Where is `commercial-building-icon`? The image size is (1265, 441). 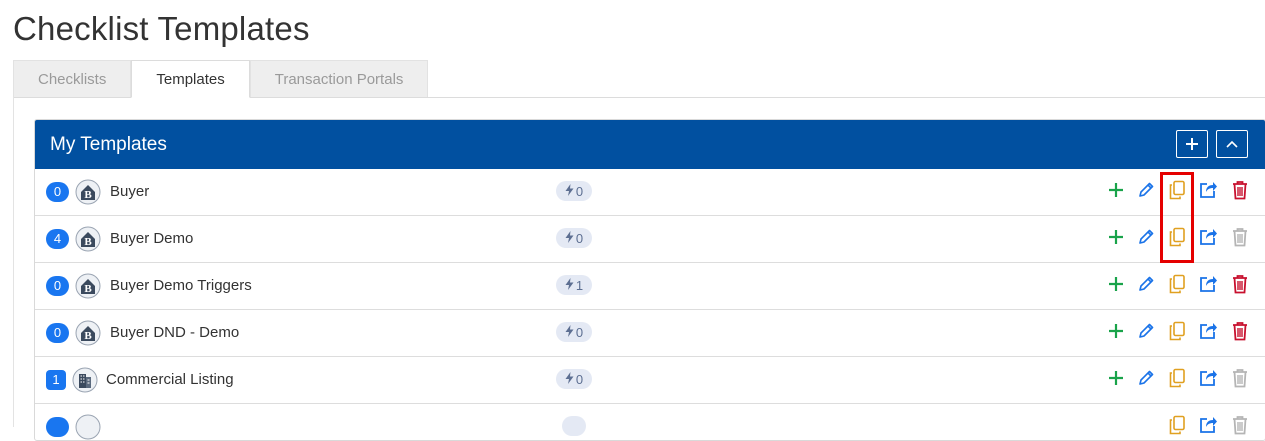
commercial-building-icon is located at coordinates (85, 380).